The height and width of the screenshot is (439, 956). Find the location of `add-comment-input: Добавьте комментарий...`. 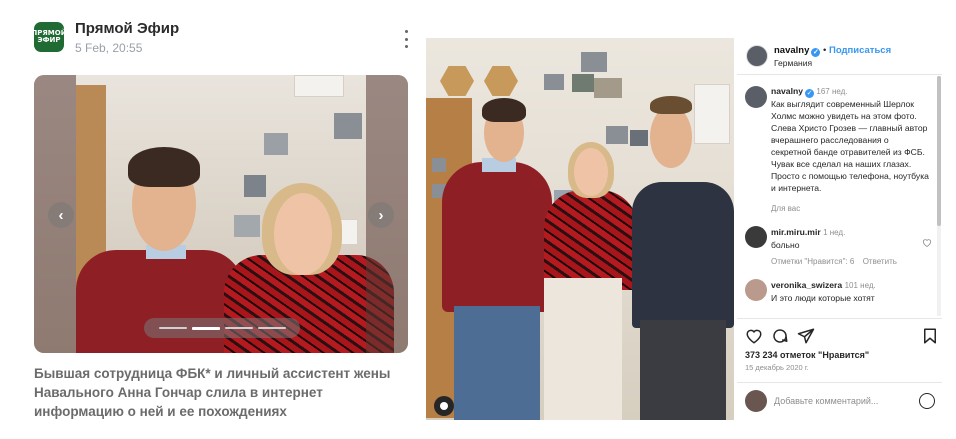

add-comment-input: Добавьте комментарий... is located at coordinates (826, 401).